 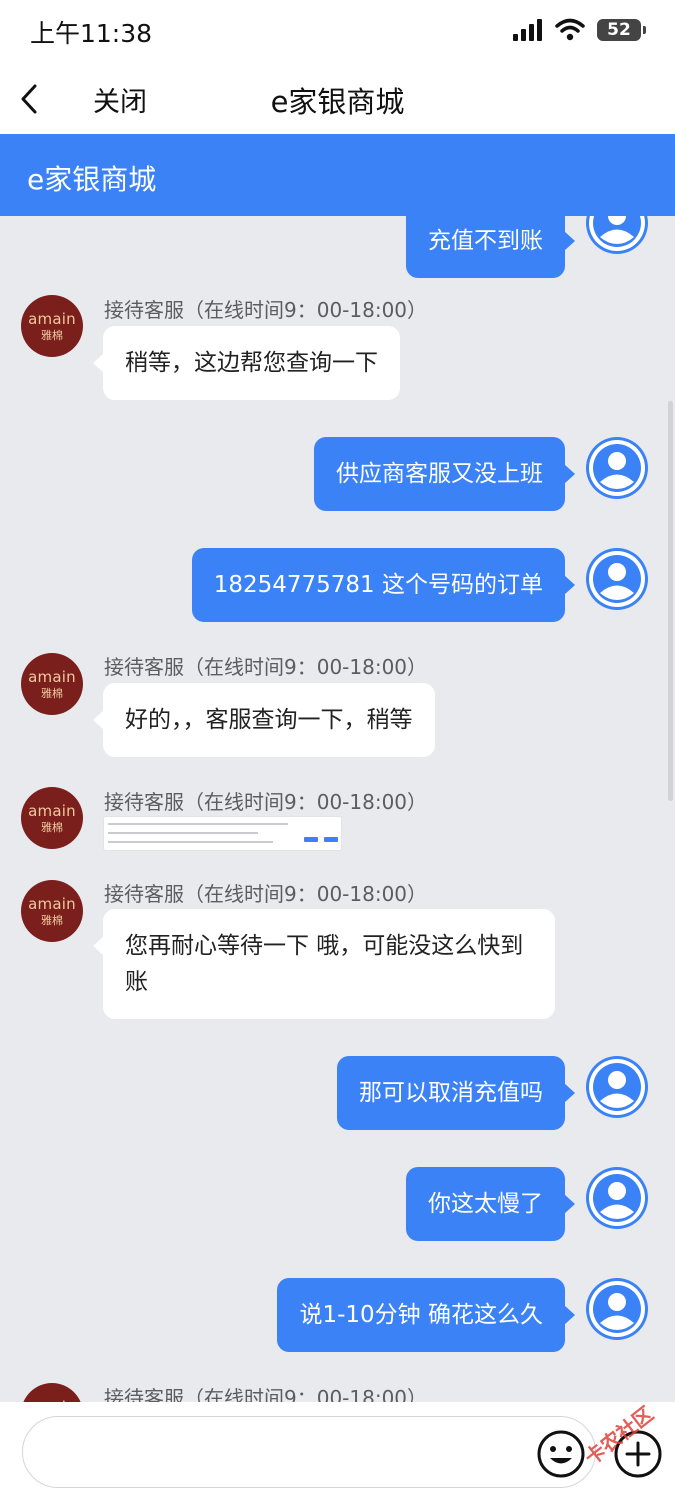 What do you see at coordinates (383, 585) in the screenshot?
I see `user-message-bubble: 18254775781 这个号码的订单` at bounding box center [383, 585].